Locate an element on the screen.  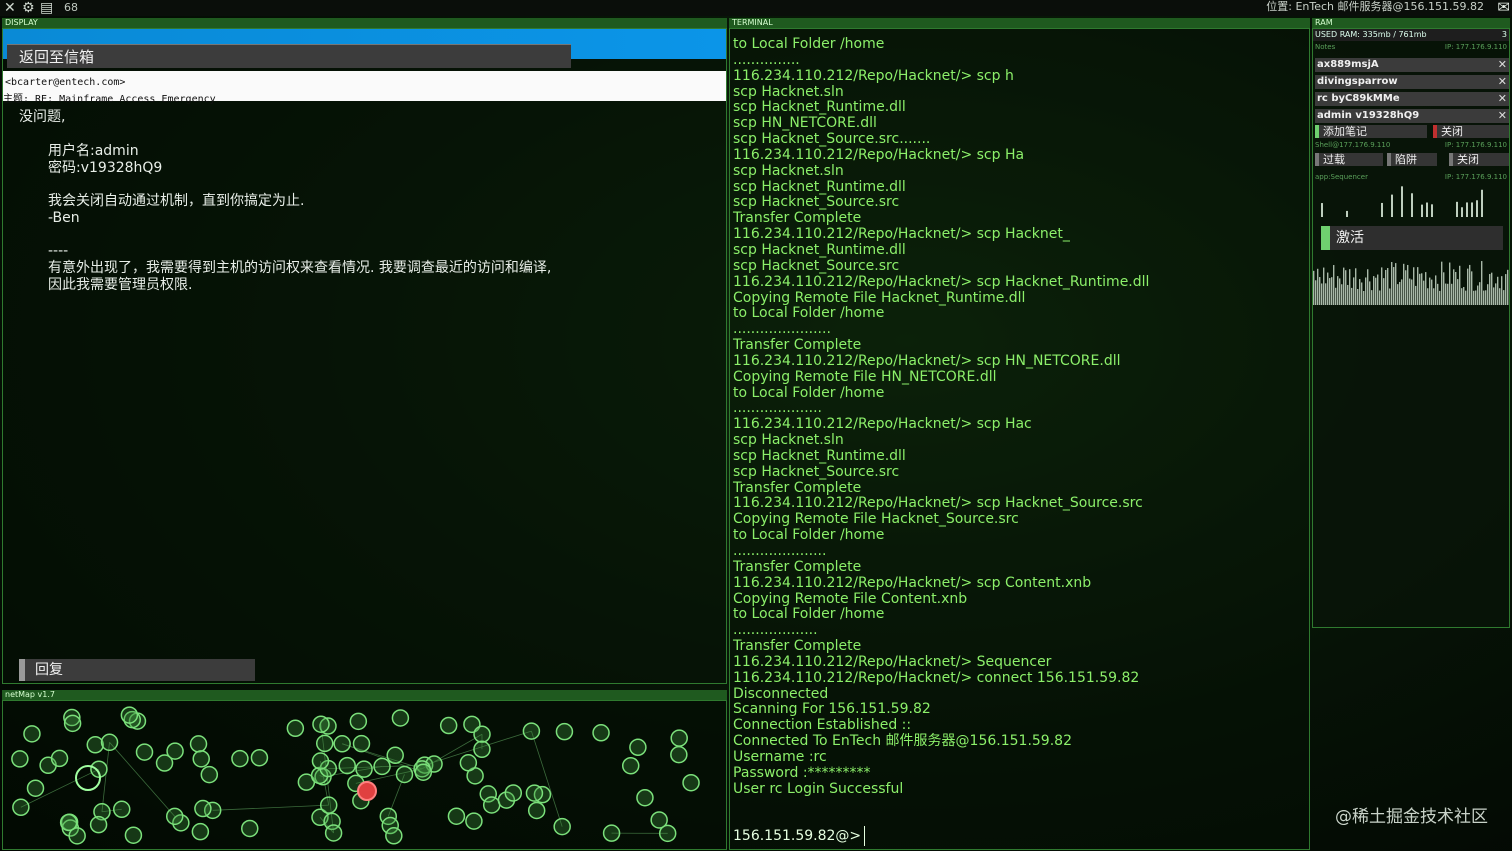
netmap-panel is located at coordinates (364, 775).